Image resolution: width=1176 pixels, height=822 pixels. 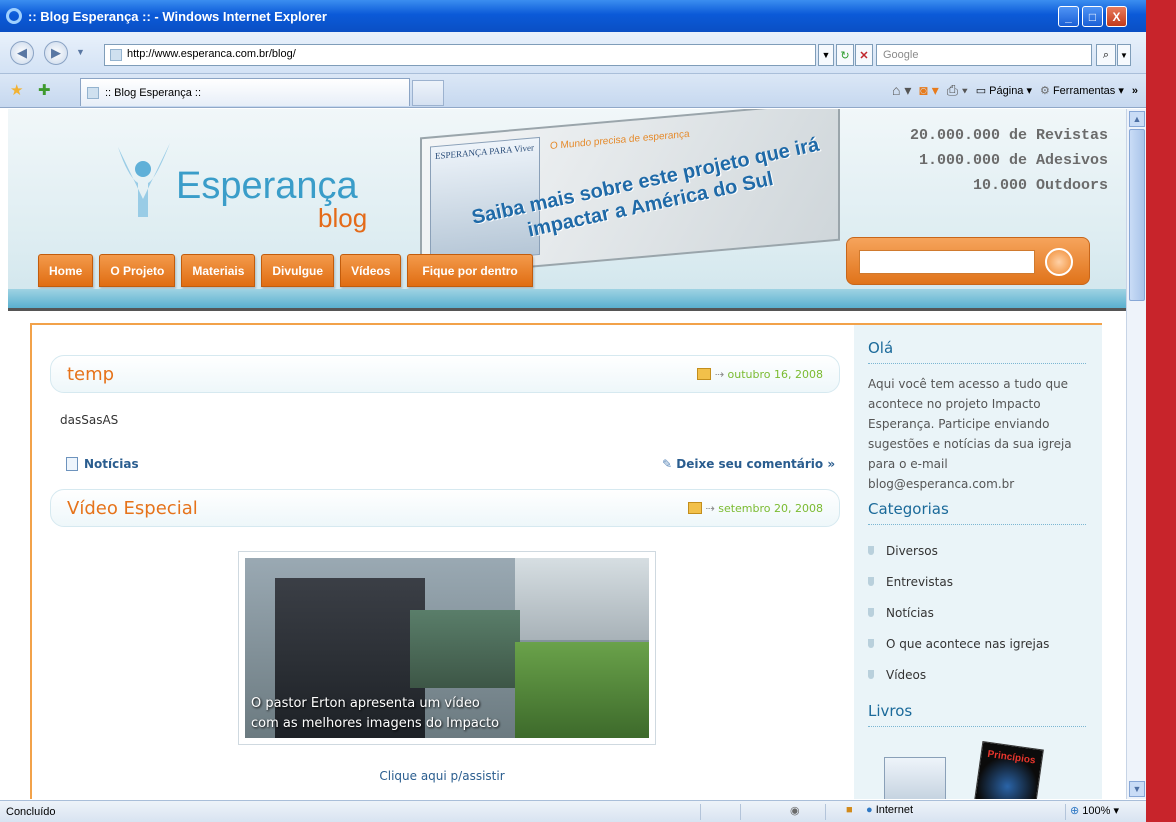 I want to click on nav-materiais: Materiais, so click(x=218, y=270).